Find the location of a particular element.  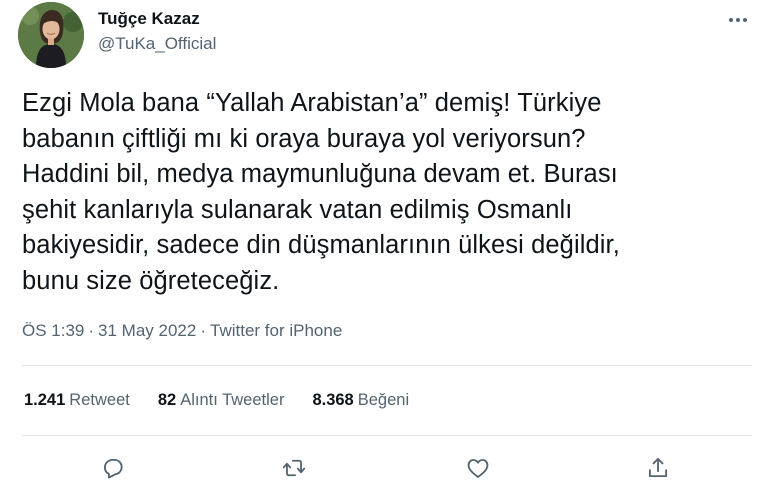

retweets-label: Retweet is located at coordinates (99, 400).